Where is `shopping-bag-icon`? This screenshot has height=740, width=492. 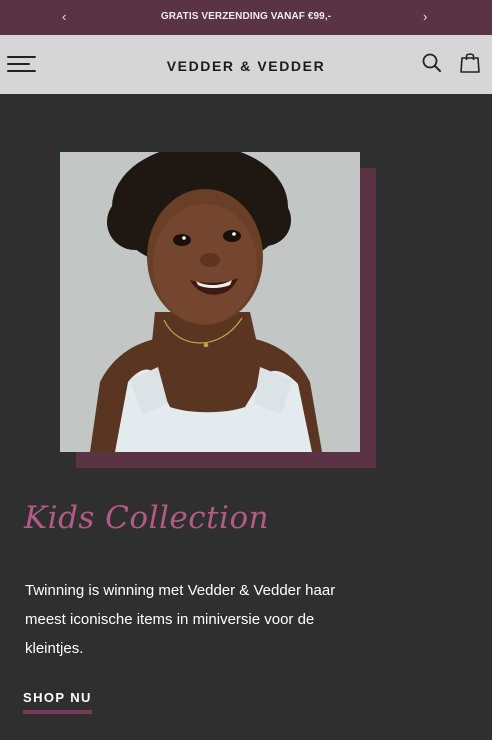
shopping-bag-icon is located at coordinates (470, 63).